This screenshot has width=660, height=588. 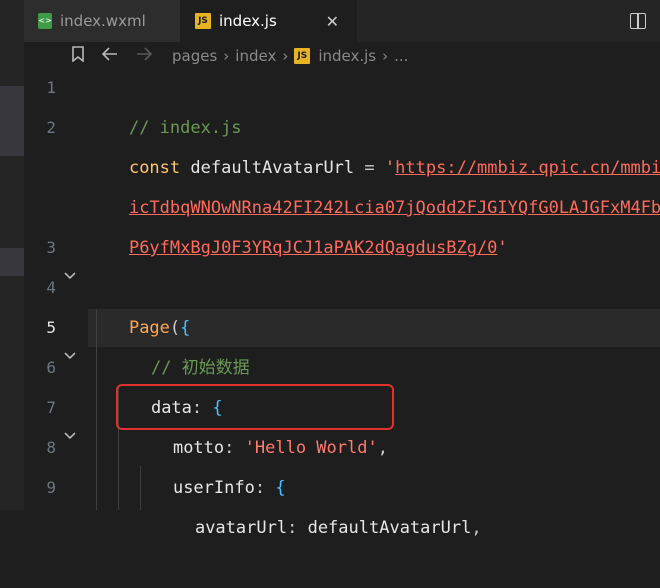 I want to click on code-line-4: Page({, so click(x=139, y=303).